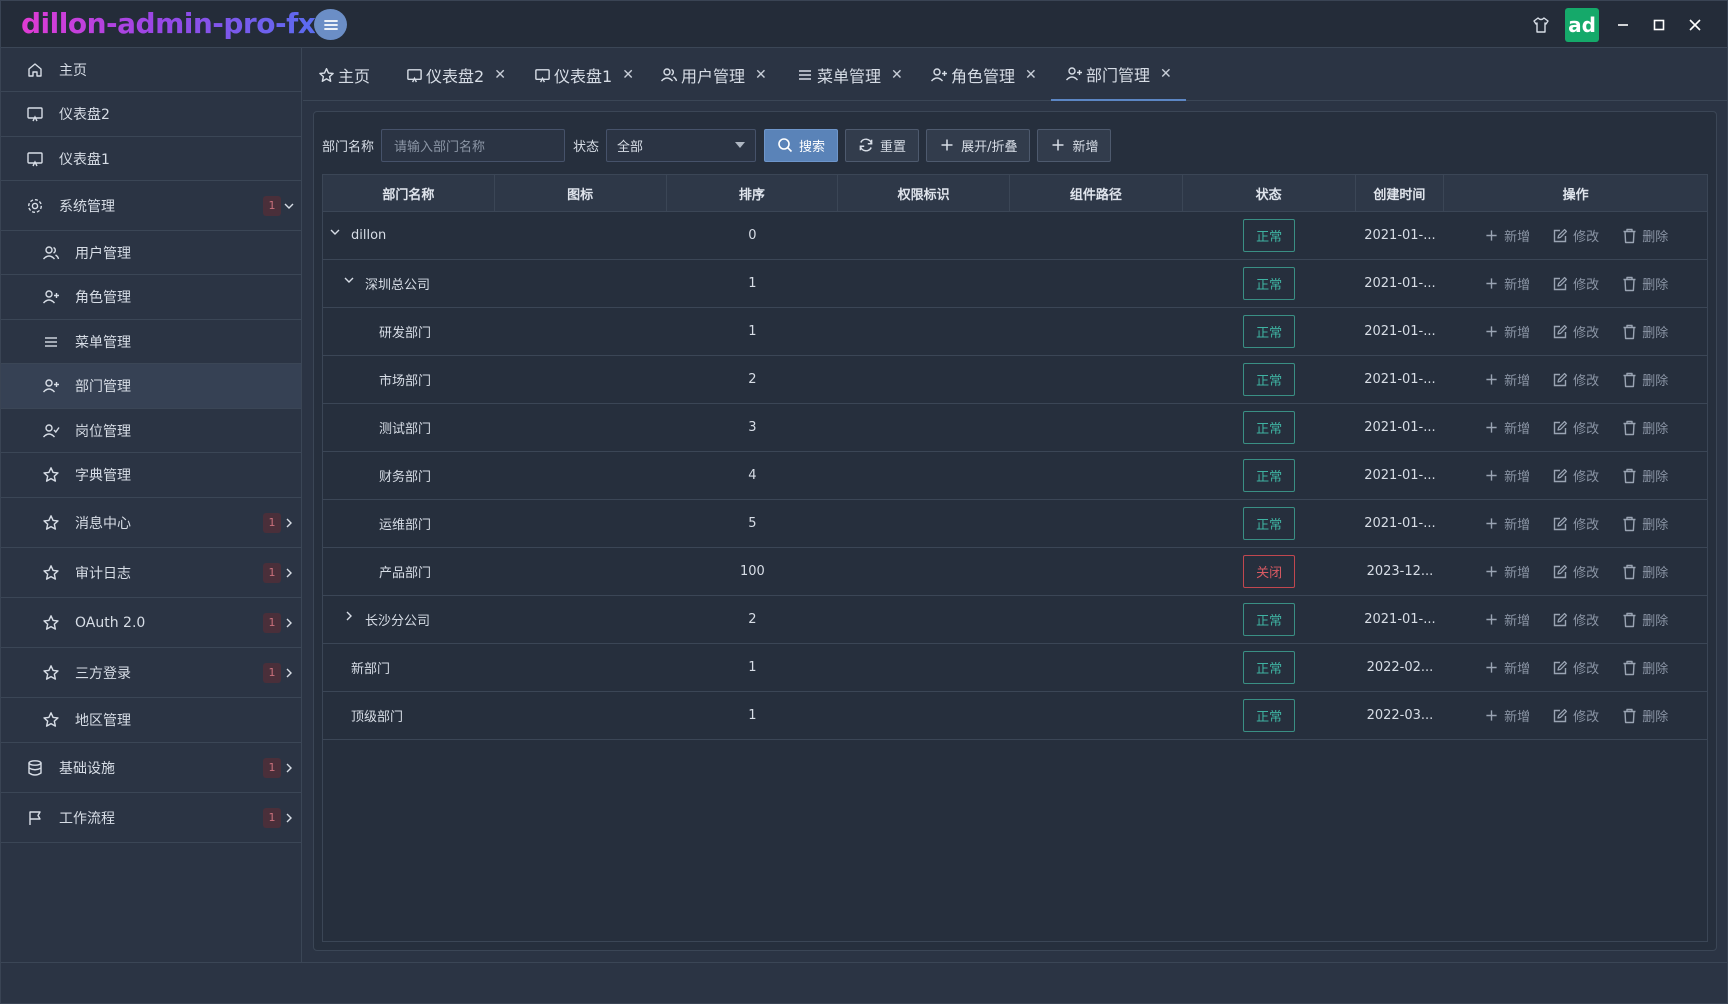 Image resolution: width=1728 pixels, height=1004 pixels. I want to click on minimize-button, so click(1623, 25).